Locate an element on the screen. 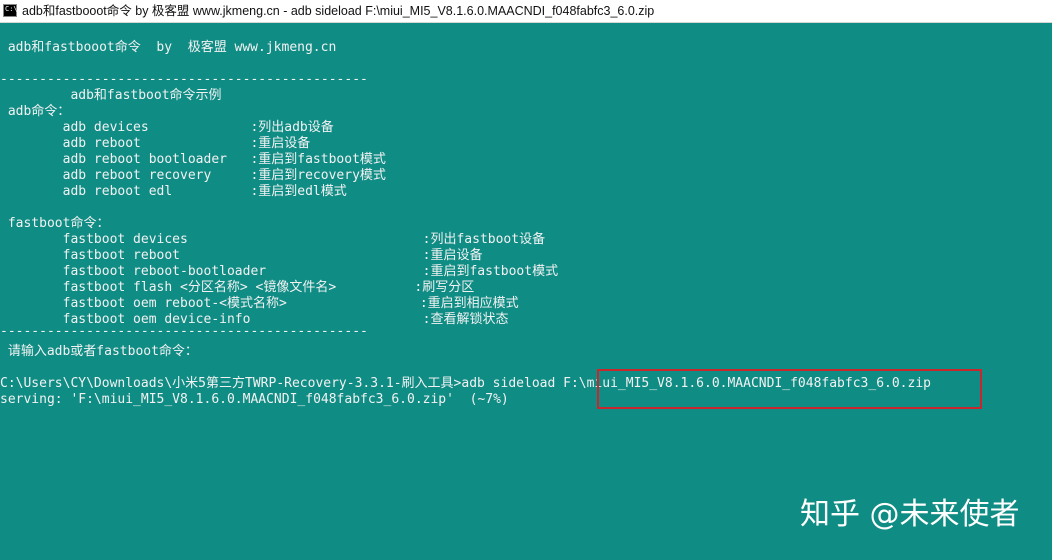 The height and width of the screenshot is (560, 1052). adb-command-line: adb devices :列出adb设备 is located at coordinates (167, 128).